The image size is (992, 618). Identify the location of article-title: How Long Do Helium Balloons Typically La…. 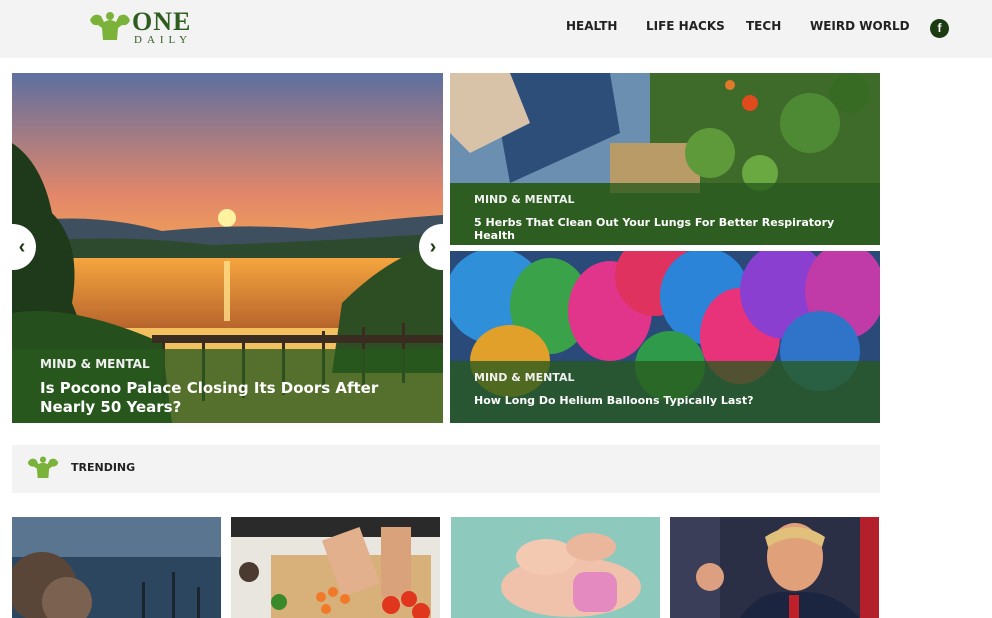
(665, 400).